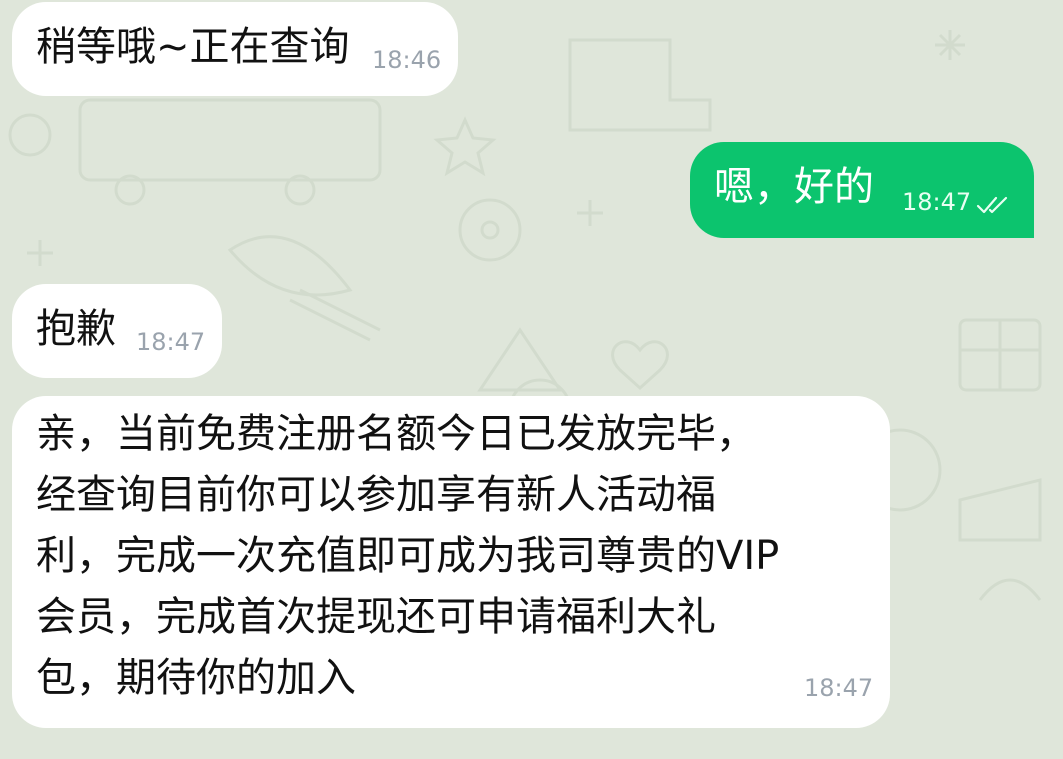 The image size is (1063, 759). I want to click on message-line: 经查询目前你可以参加享有新人活动福, so click(376, 495).